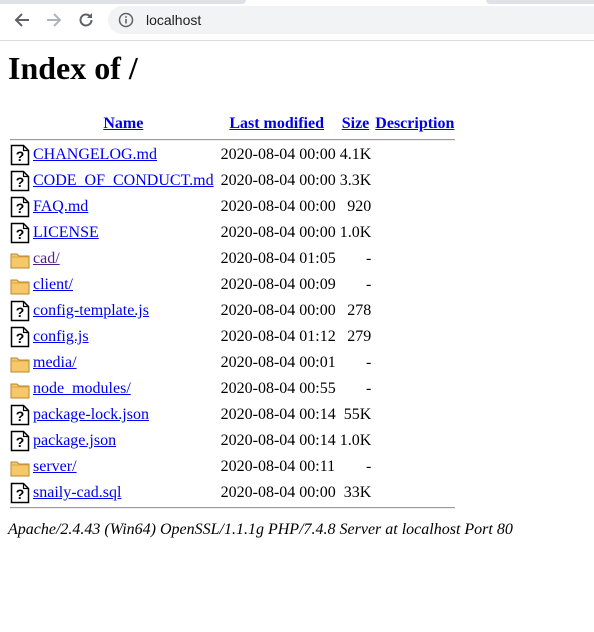 The height and width of the screenshot is (632, 594). I want to click on sort-by-description-link: Description, so click(414, 123).